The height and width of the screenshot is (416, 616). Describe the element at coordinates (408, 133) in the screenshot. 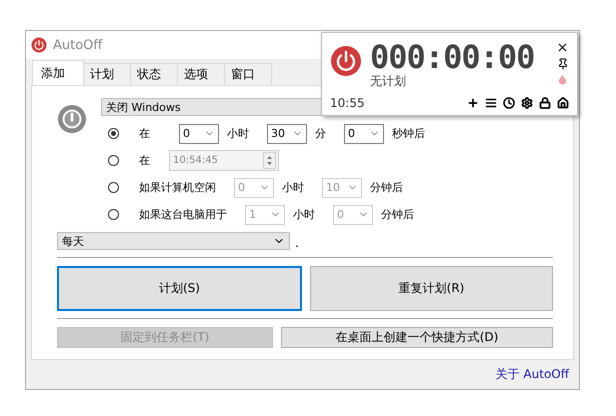

I see `unit-label: 秒钟后` at that location.